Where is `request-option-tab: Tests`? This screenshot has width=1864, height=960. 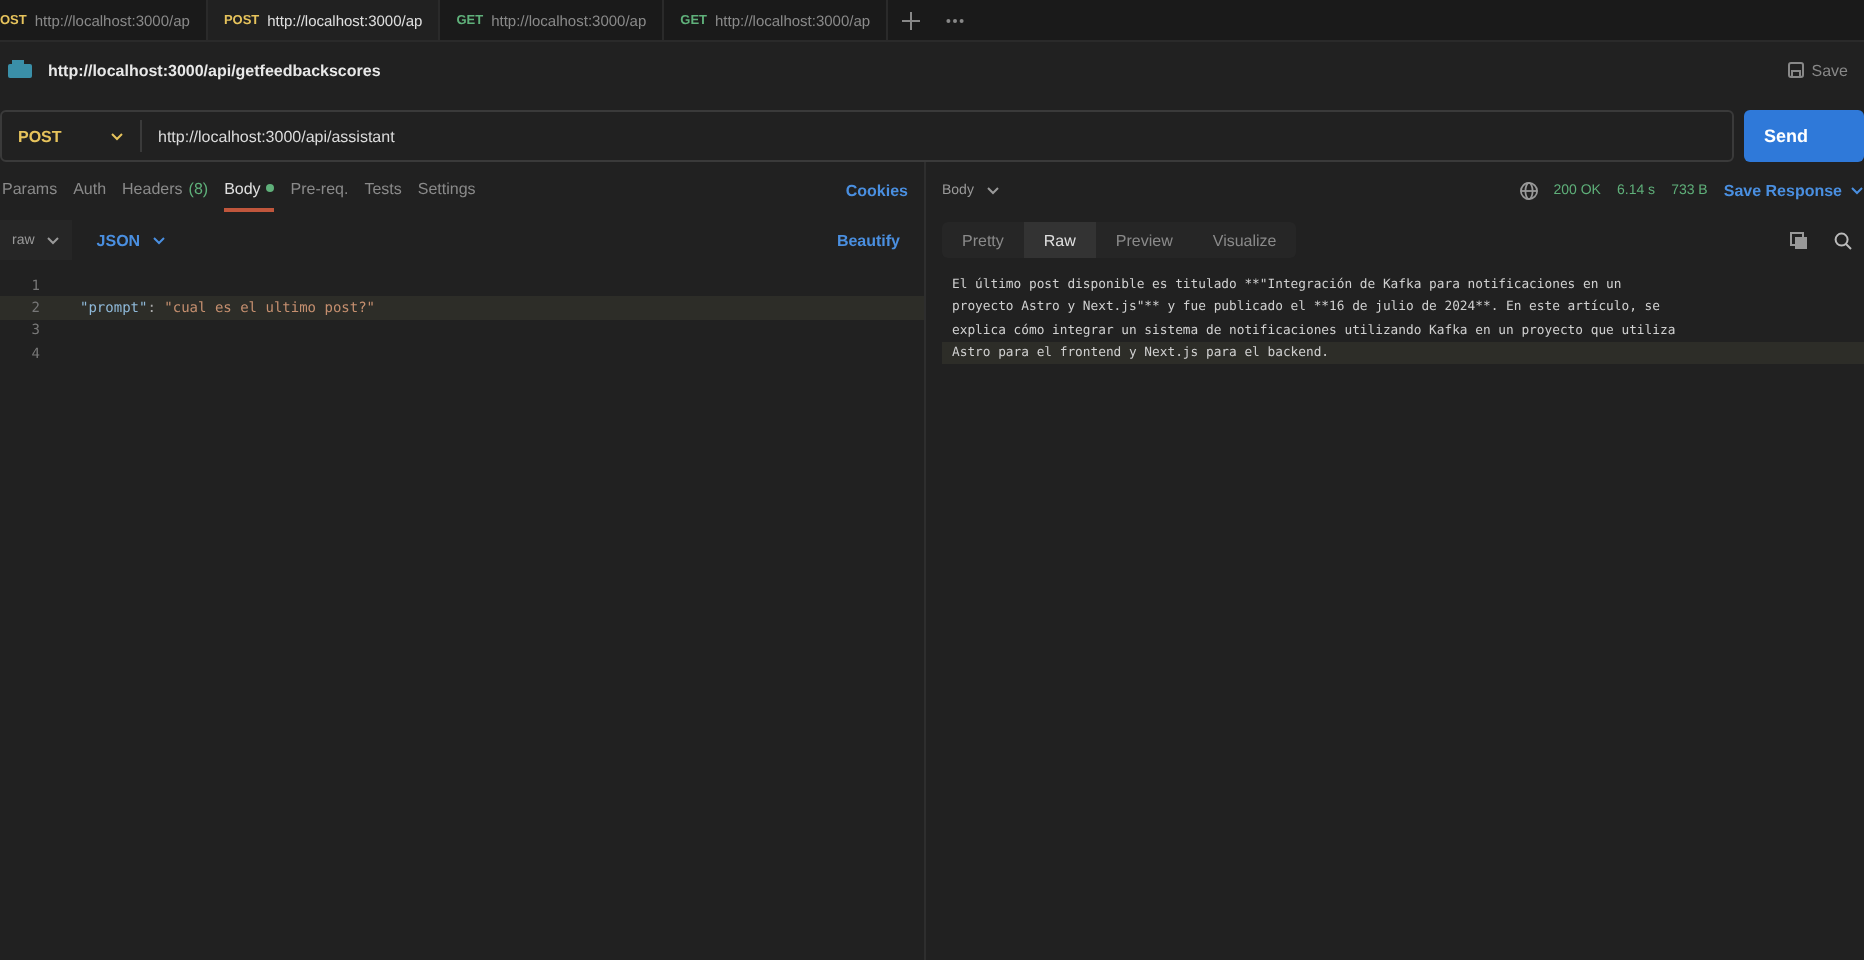 request-option-tab: Tests is located at coordinates (383, 190).